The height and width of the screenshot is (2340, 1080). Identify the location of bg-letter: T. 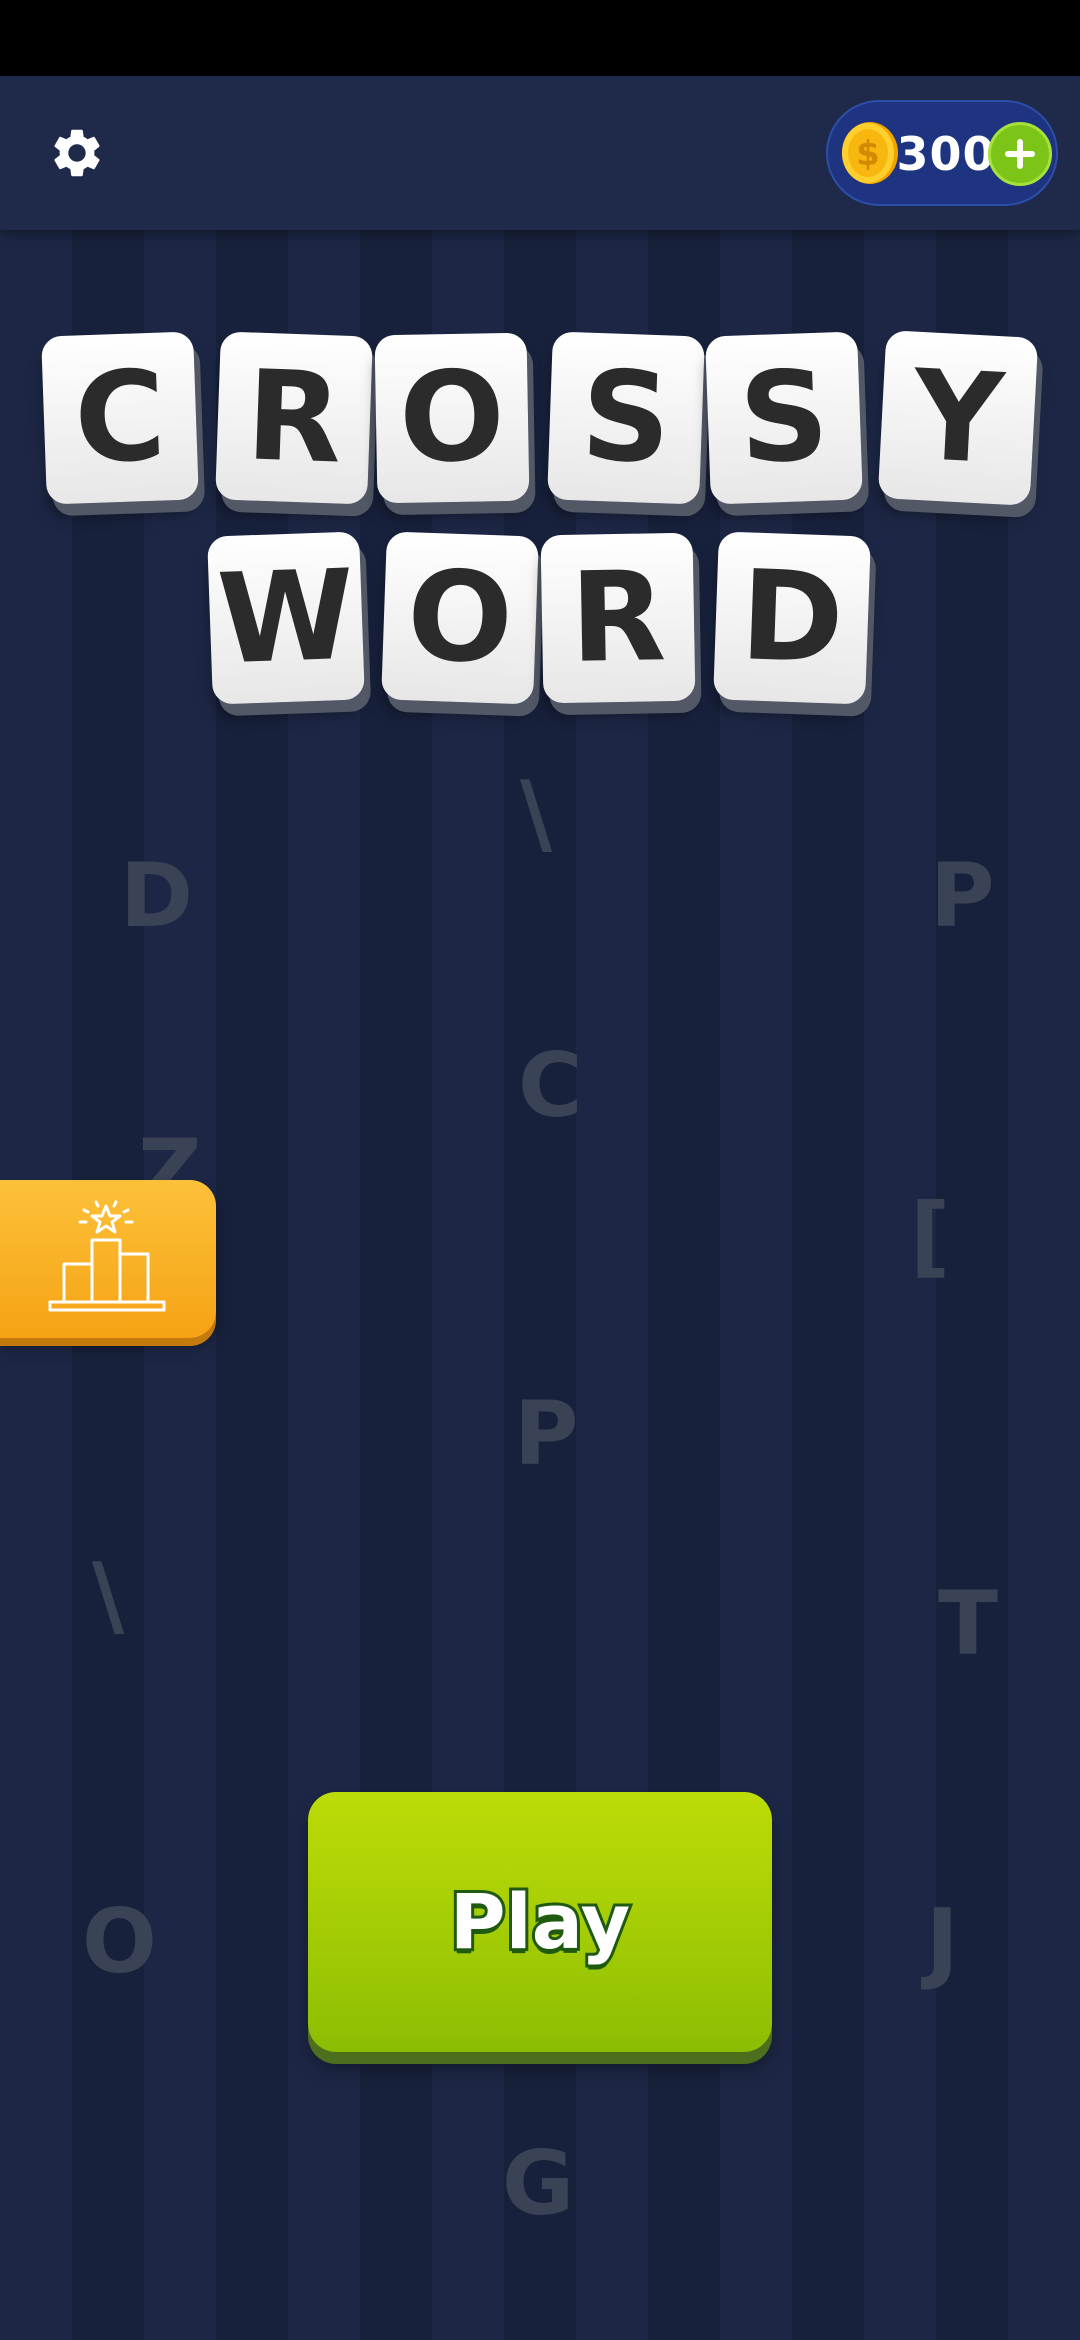
(968, 1623).